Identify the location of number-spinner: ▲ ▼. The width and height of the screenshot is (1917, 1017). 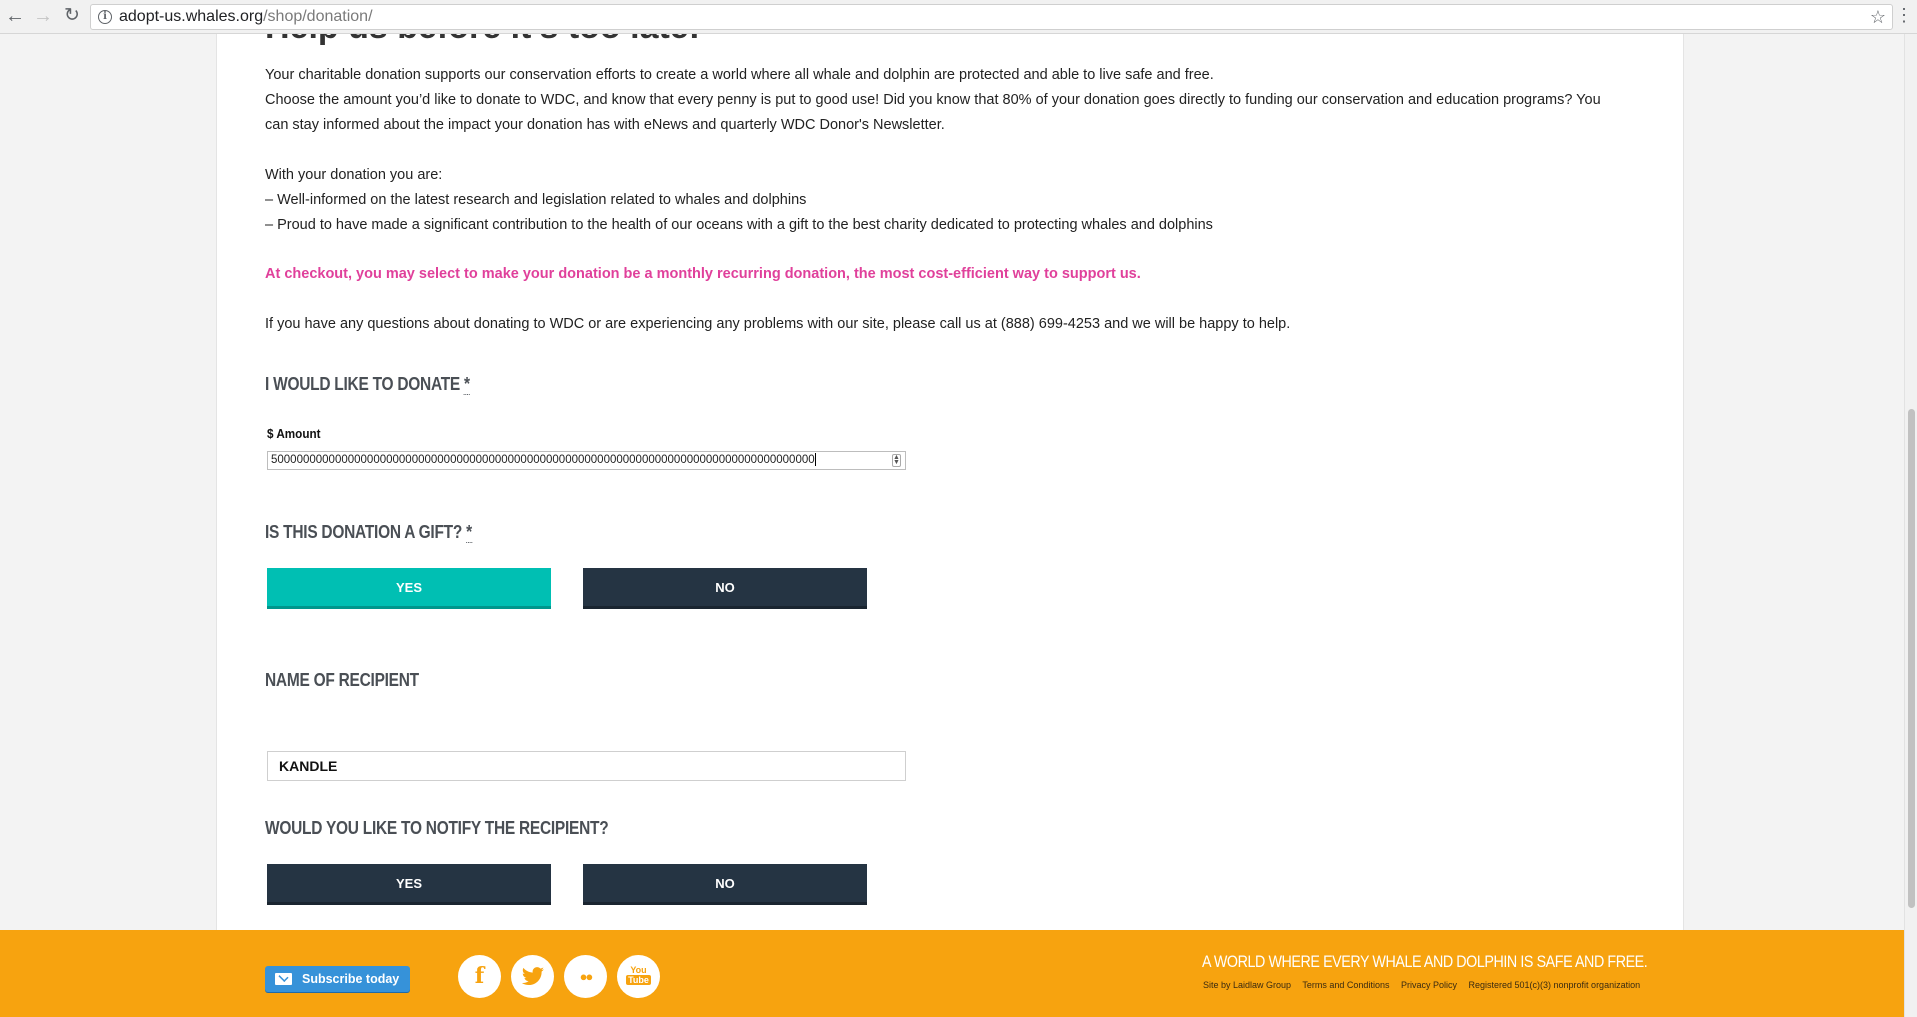
(896, 460).